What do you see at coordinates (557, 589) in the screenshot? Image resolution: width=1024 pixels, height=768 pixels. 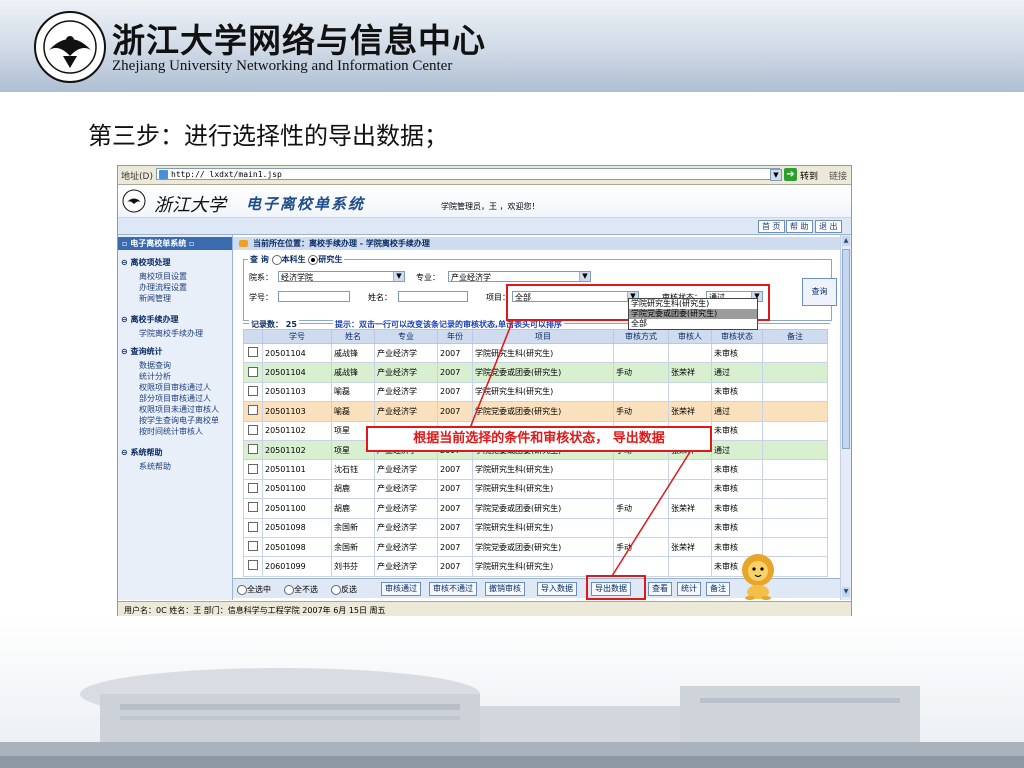 I see `import-button: 导入数据` at bounding box center [557, 589].